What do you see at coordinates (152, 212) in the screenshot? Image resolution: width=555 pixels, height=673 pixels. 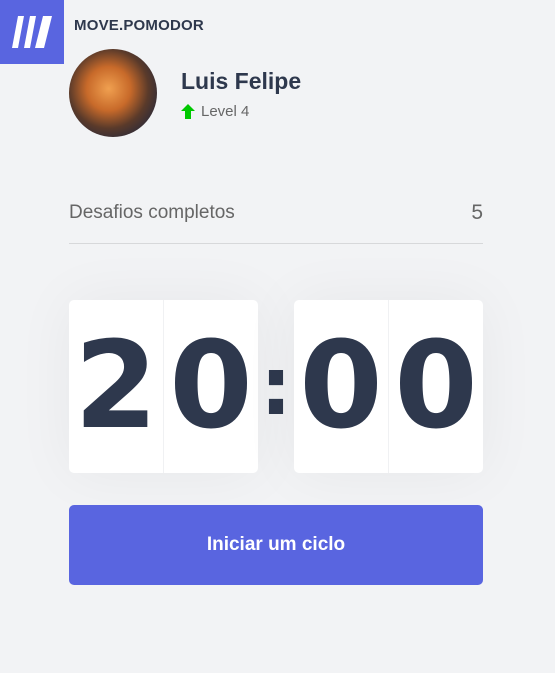 I see `challenges-label: Desafios completos` at bounding box center [152, 212].